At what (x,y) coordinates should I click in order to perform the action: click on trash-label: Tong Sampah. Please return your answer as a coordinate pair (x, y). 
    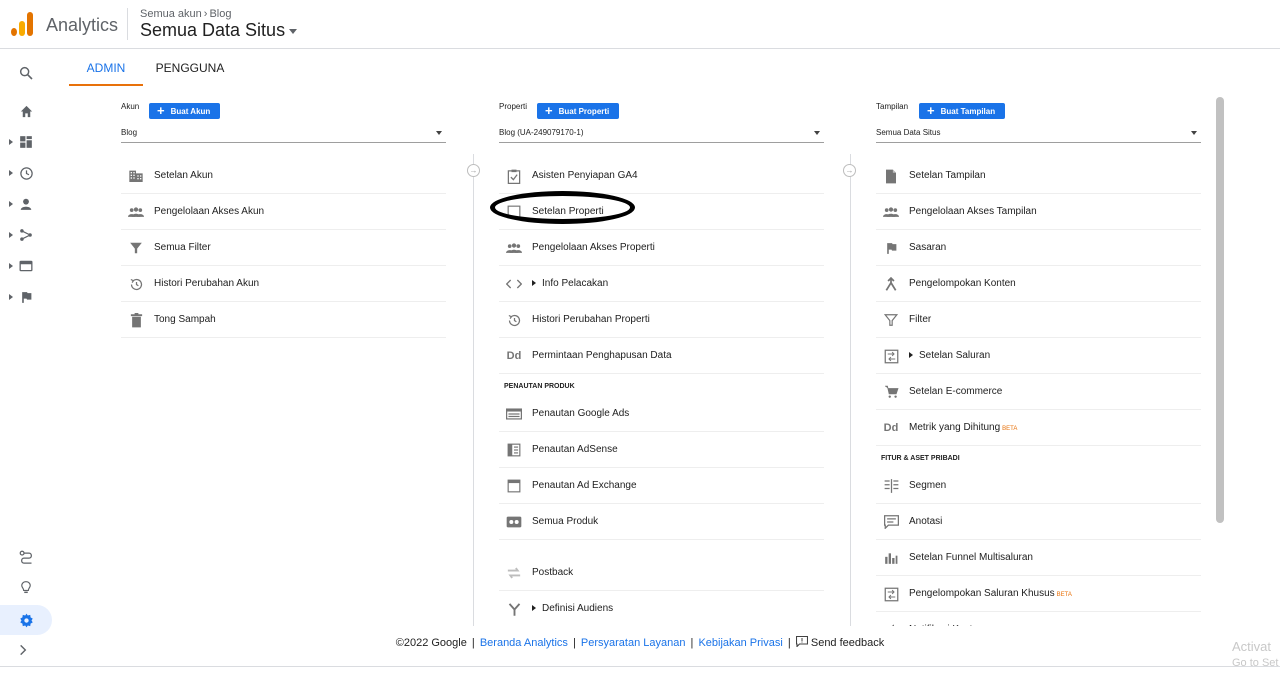
    Looking at the image, I should click on (185, 319).